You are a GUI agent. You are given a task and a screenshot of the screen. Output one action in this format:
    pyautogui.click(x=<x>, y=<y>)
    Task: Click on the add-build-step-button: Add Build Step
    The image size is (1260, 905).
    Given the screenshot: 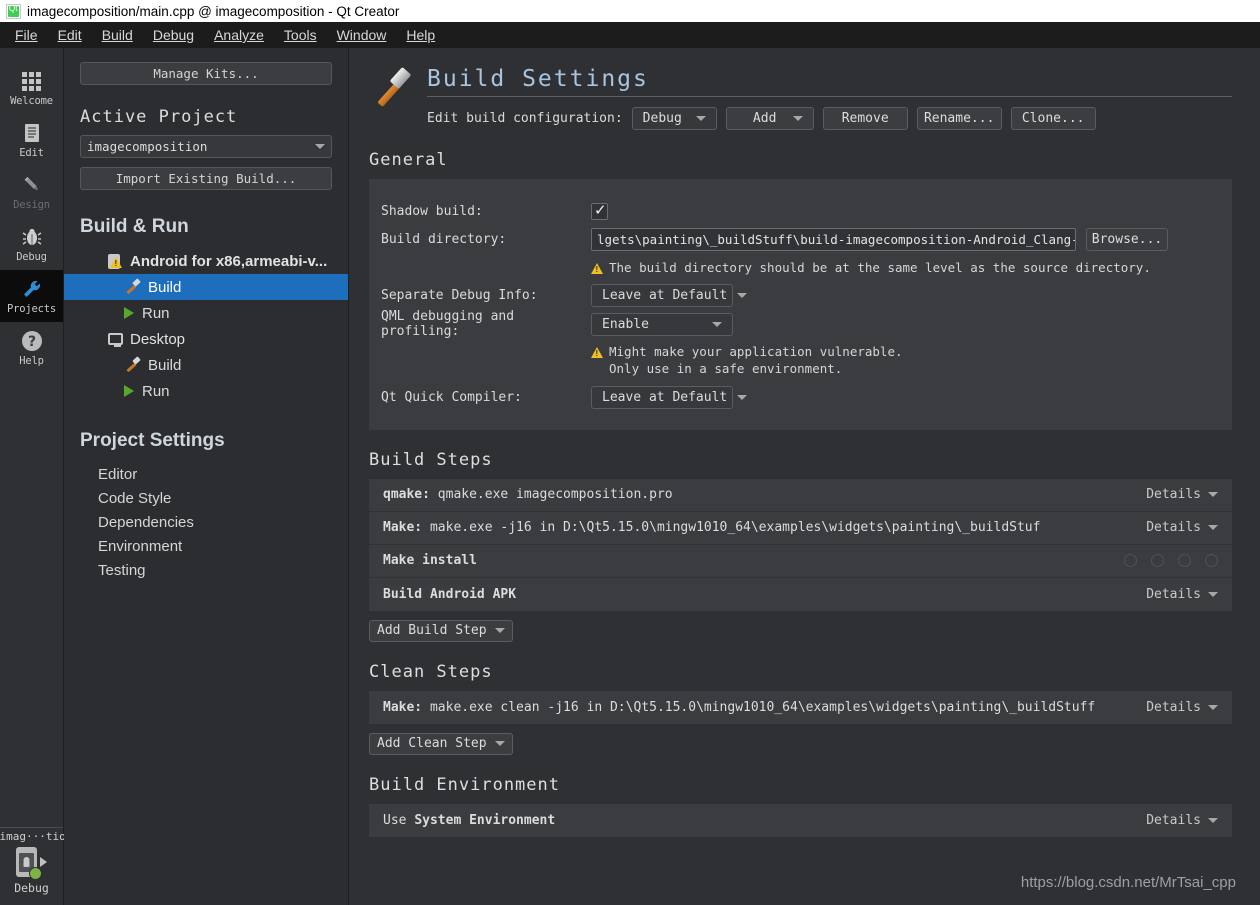 What is the action you would take?
    pyautogui.click(x=441, y=630)
    